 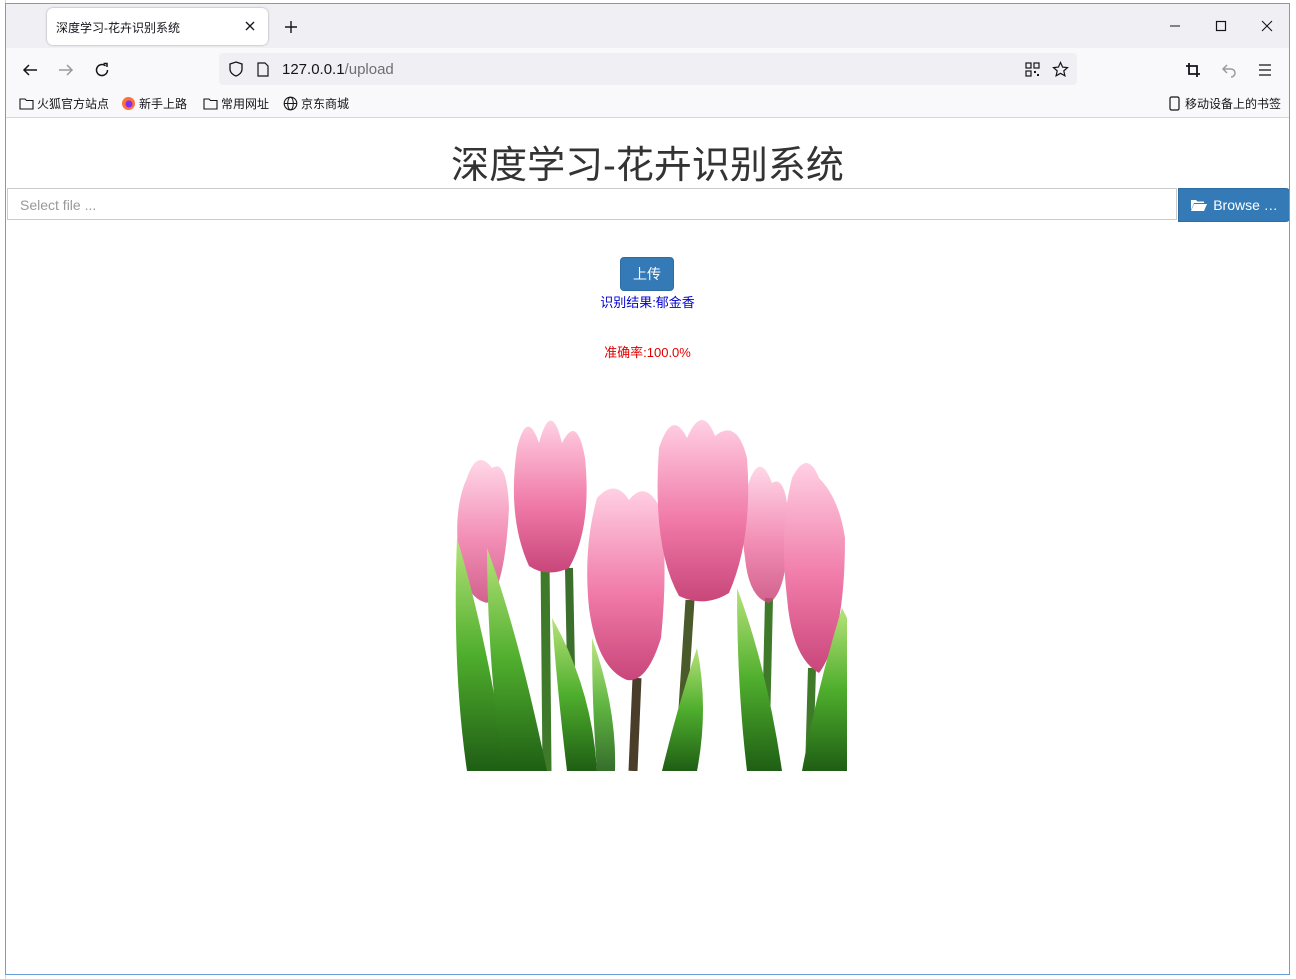 What do you see at coordinates (102, 70) in the screenshot?
I see `reload-icon` at bounding box center [102, 70].